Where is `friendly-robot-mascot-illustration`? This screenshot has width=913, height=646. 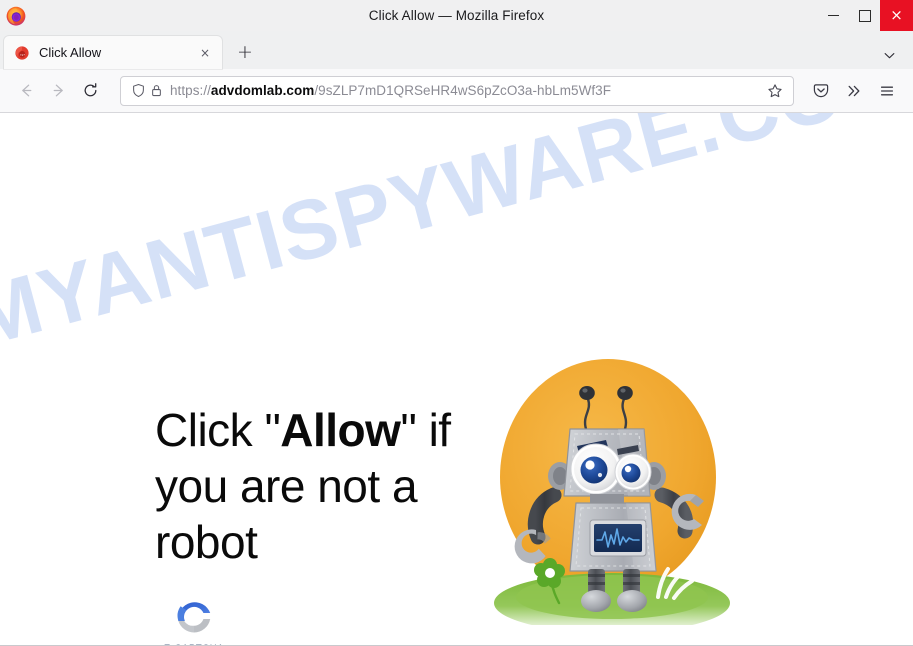
friendly-robot-mascot-illustration is located at coordinates (612, 489).